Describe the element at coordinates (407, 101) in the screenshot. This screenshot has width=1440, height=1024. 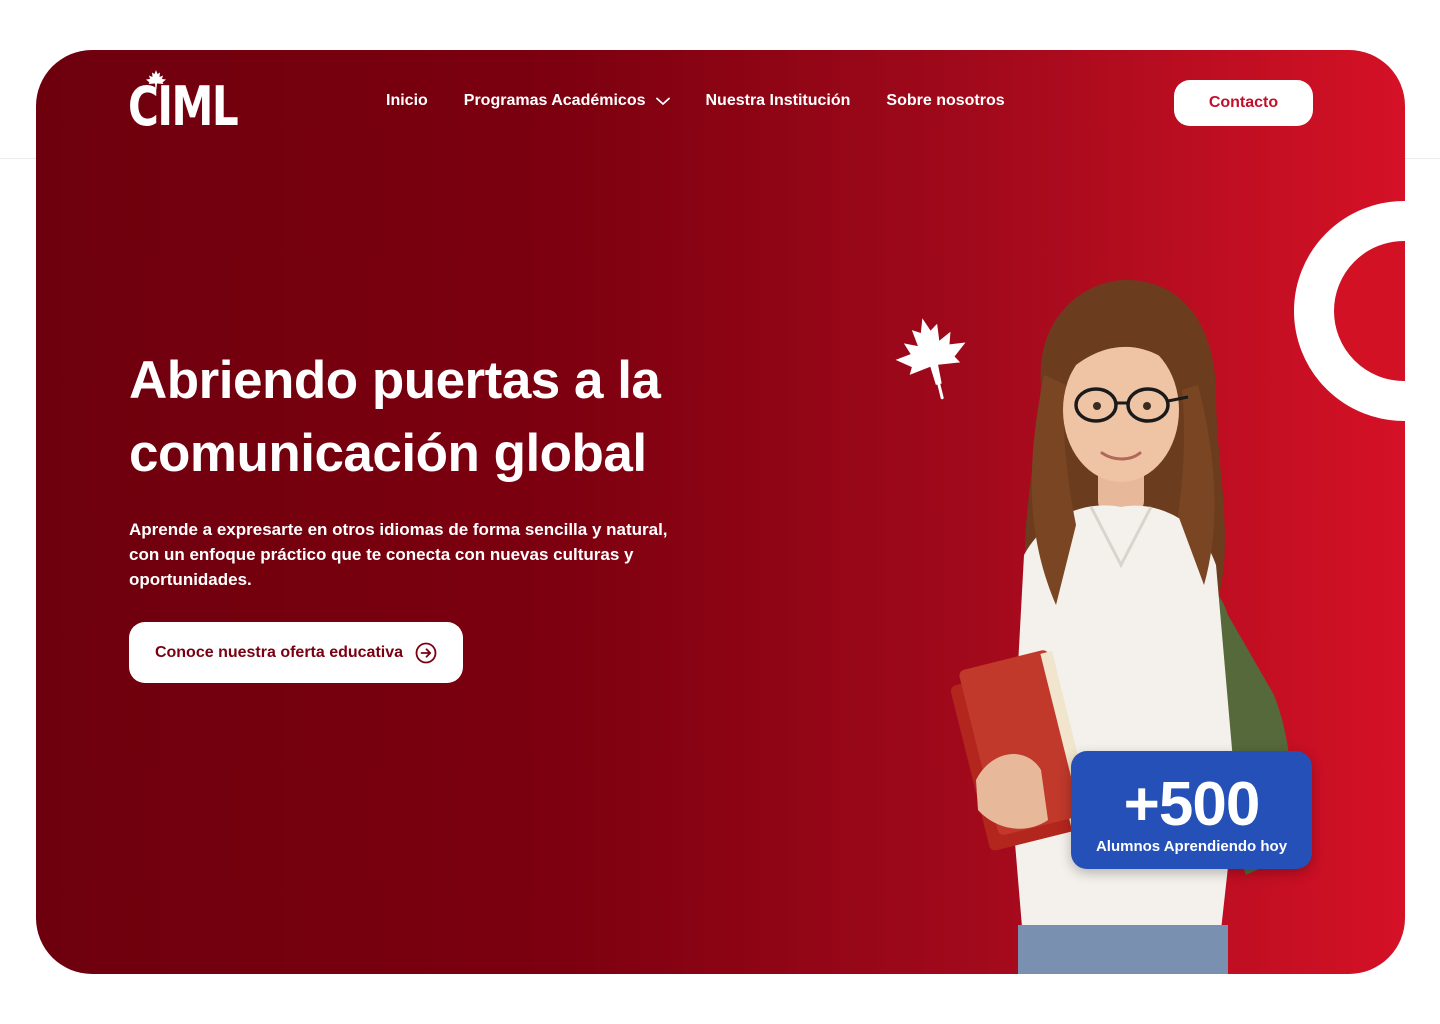
I see `nav-item-inicio: Inicio` at that location.